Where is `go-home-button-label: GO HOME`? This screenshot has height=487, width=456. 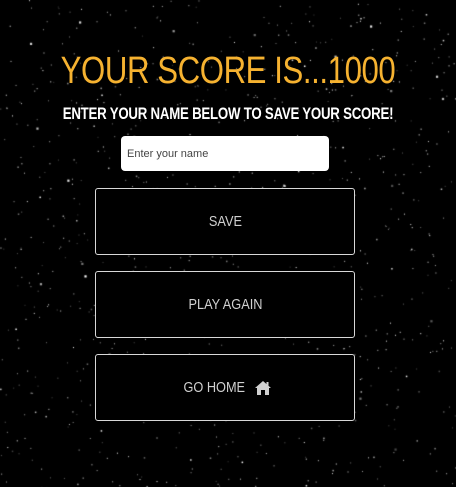
go-home-button-label: GO HOME is located at coordinates (214, 387).